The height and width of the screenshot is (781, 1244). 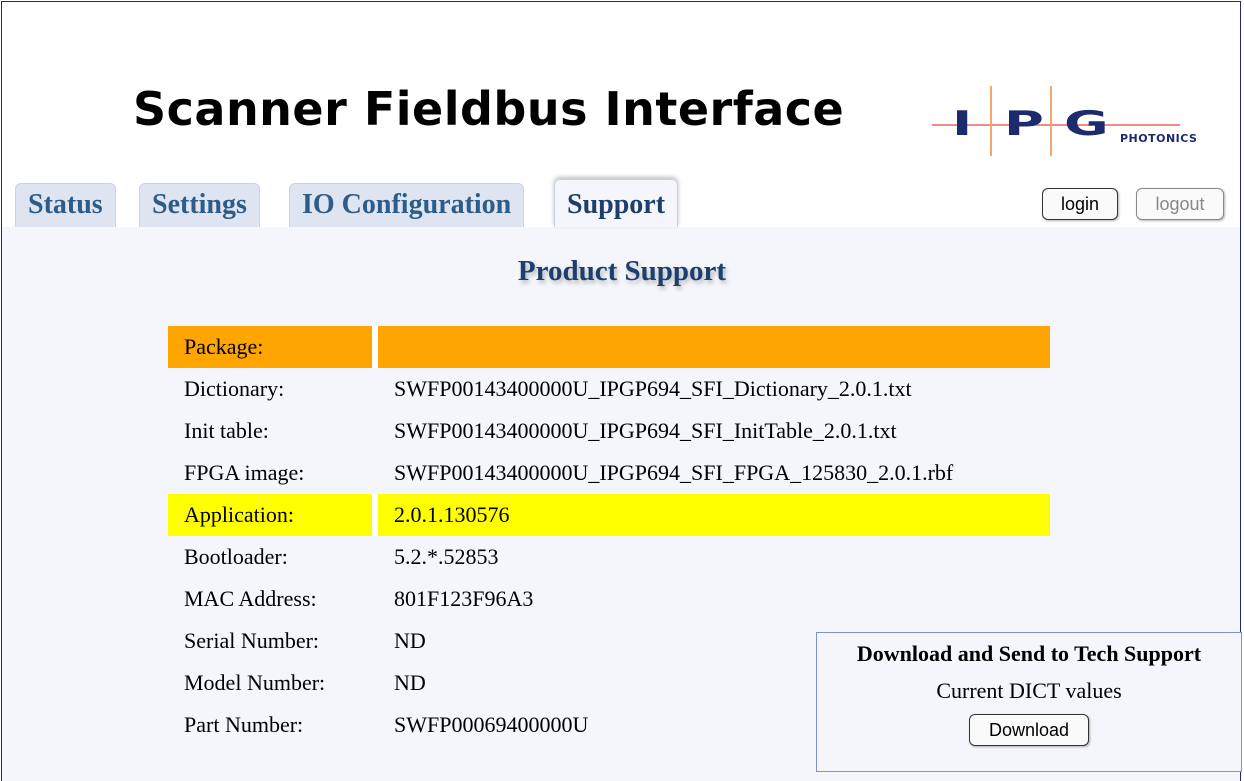 What do you see at coordinates (609, 599) in the screenshot?
I see `table-row: MAC Address: 801F123F96A3` at bounding box center [609, 599].